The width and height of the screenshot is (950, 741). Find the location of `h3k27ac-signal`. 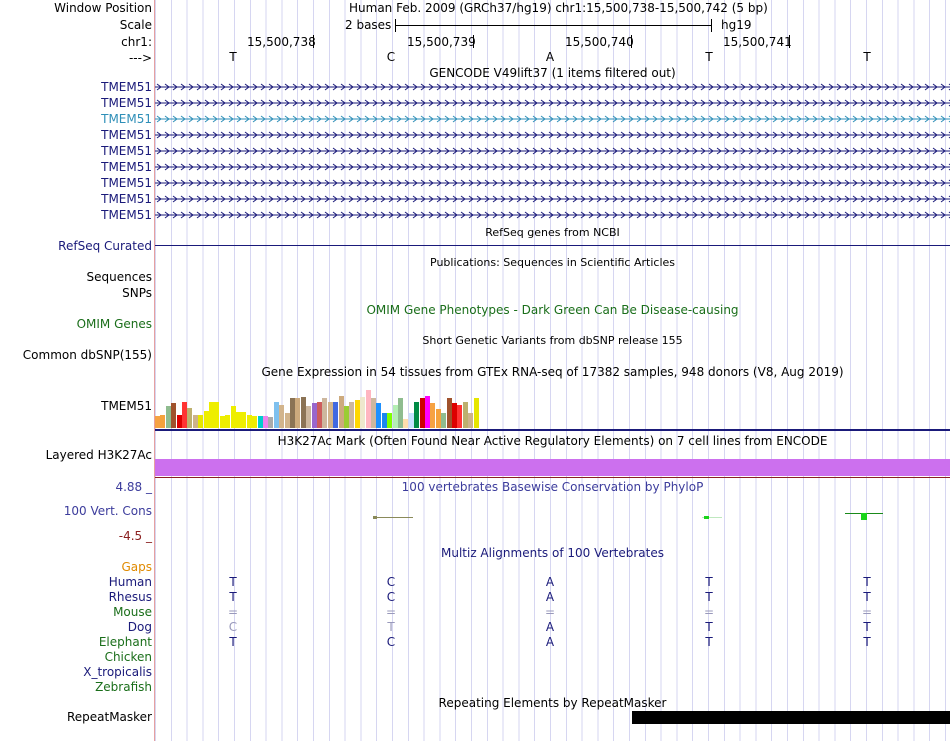

h3k27ac-signal is located at coordinates (552, 467).